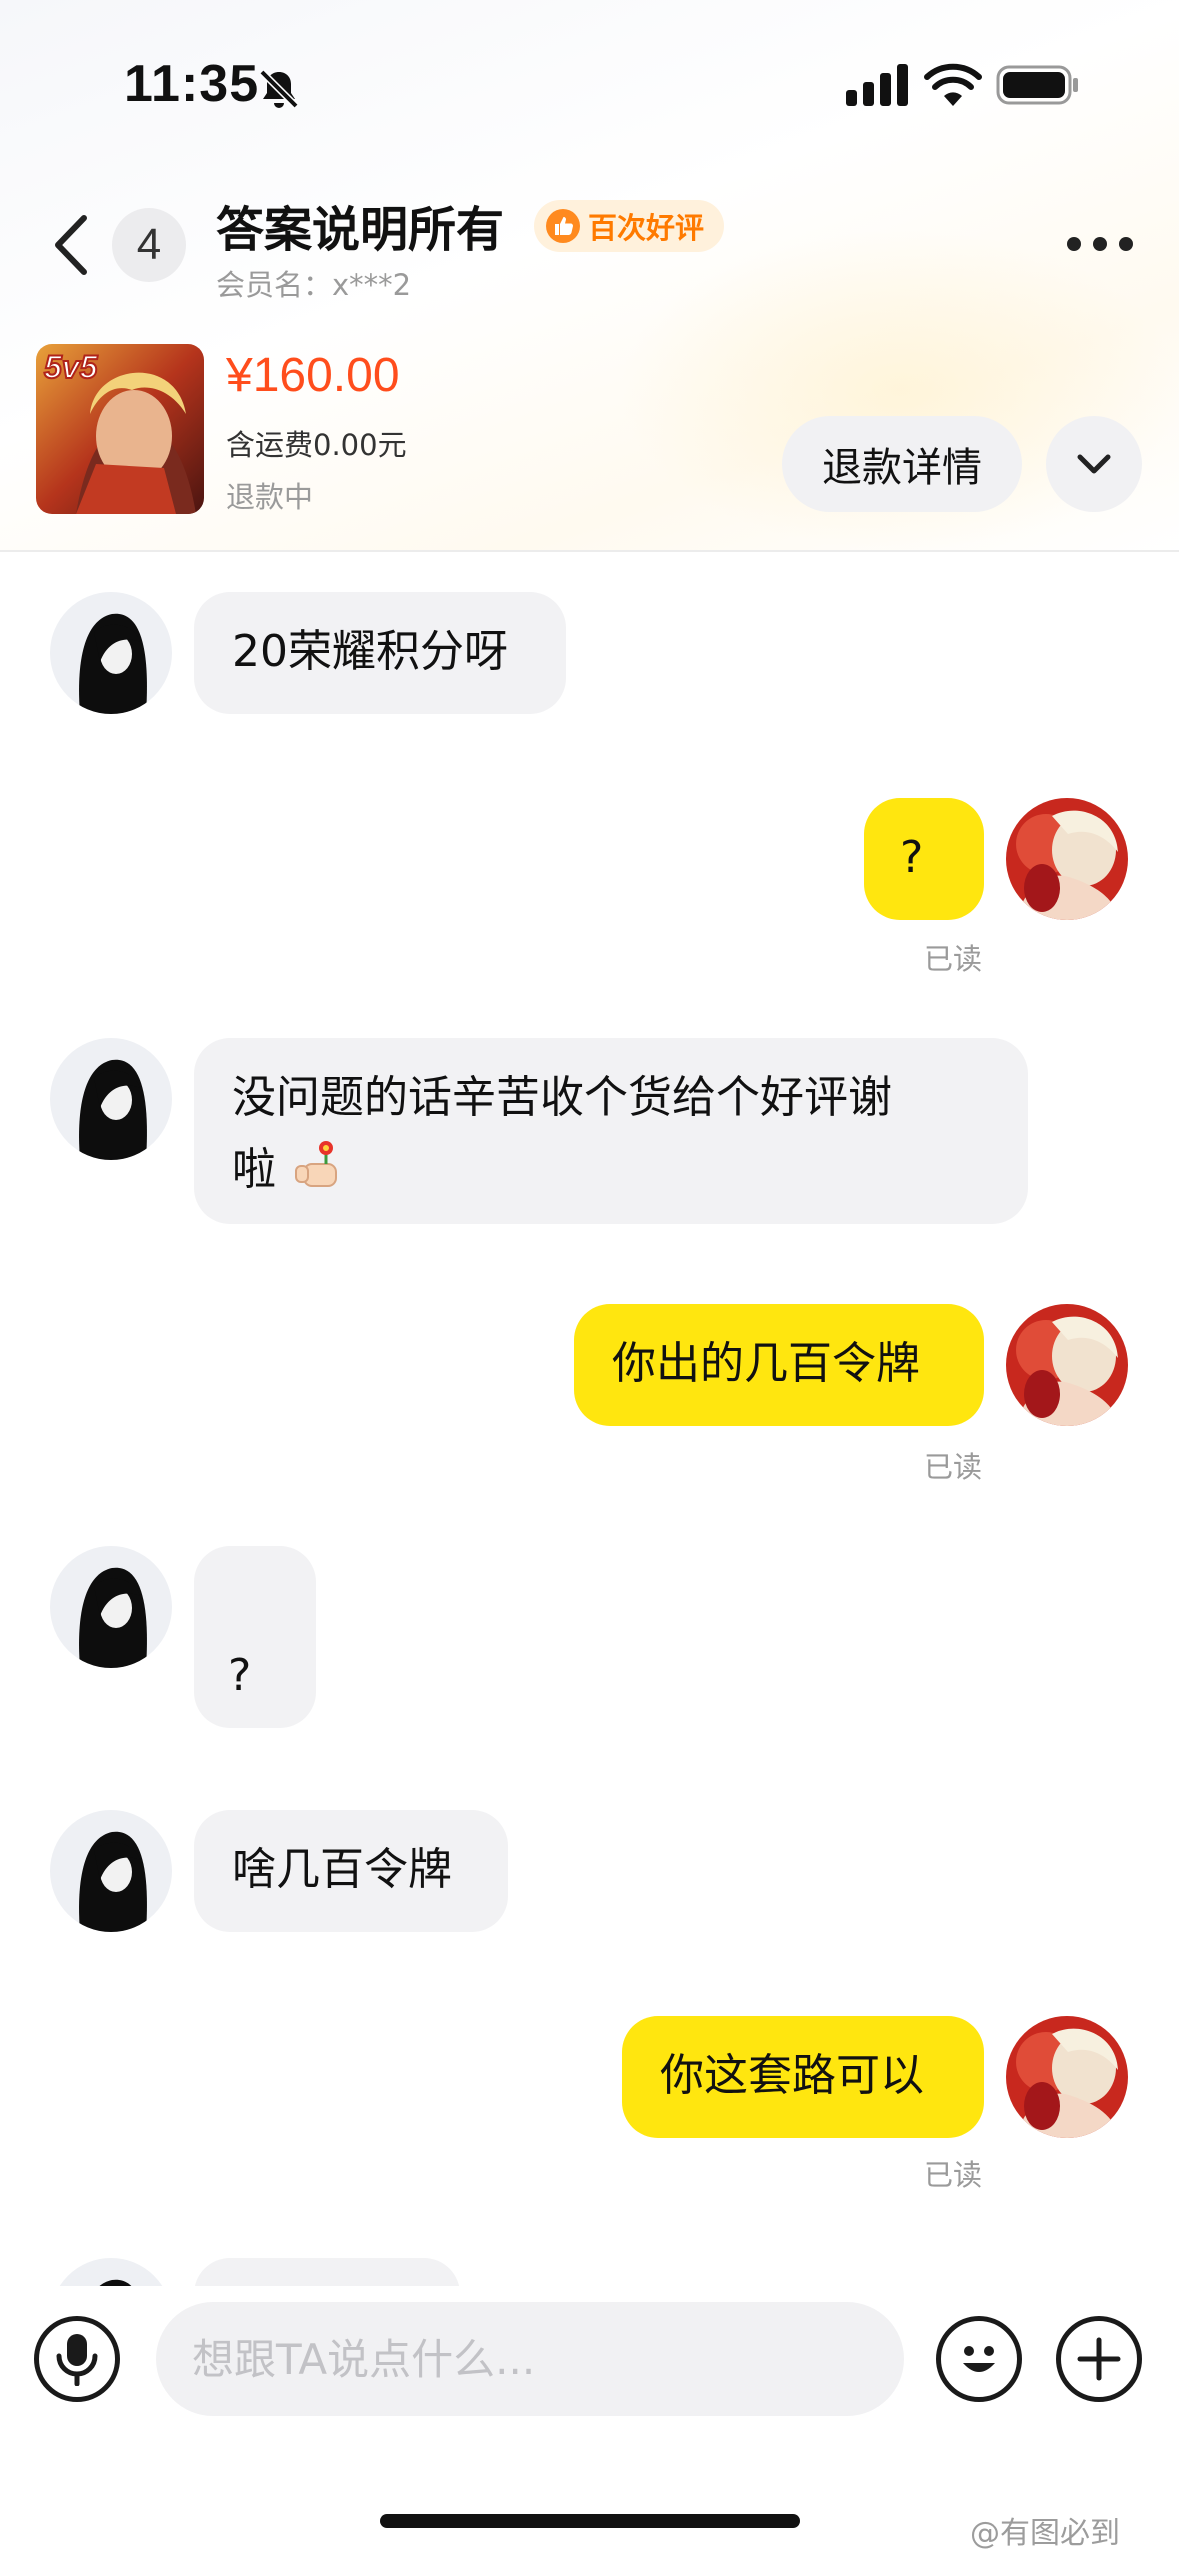 Image resolution: width=1179 pixels, height=2556 pixels. What do you see at coordinates (255, 1637) in the screenshot?
I see `message-bubble-incoming: ?` at bounding box center [255, 1637].